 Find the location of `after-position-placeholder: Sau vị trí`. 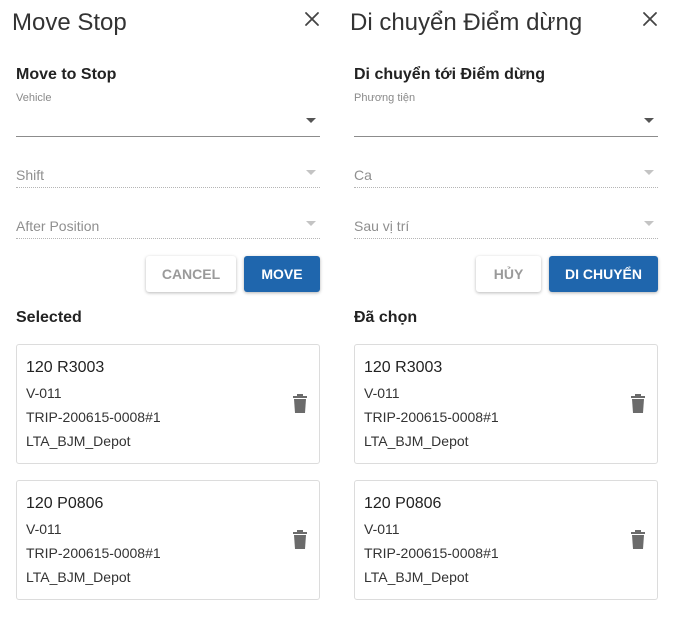

after-position-placeholder: Sau vị trí is located at coordinates (382, 226).